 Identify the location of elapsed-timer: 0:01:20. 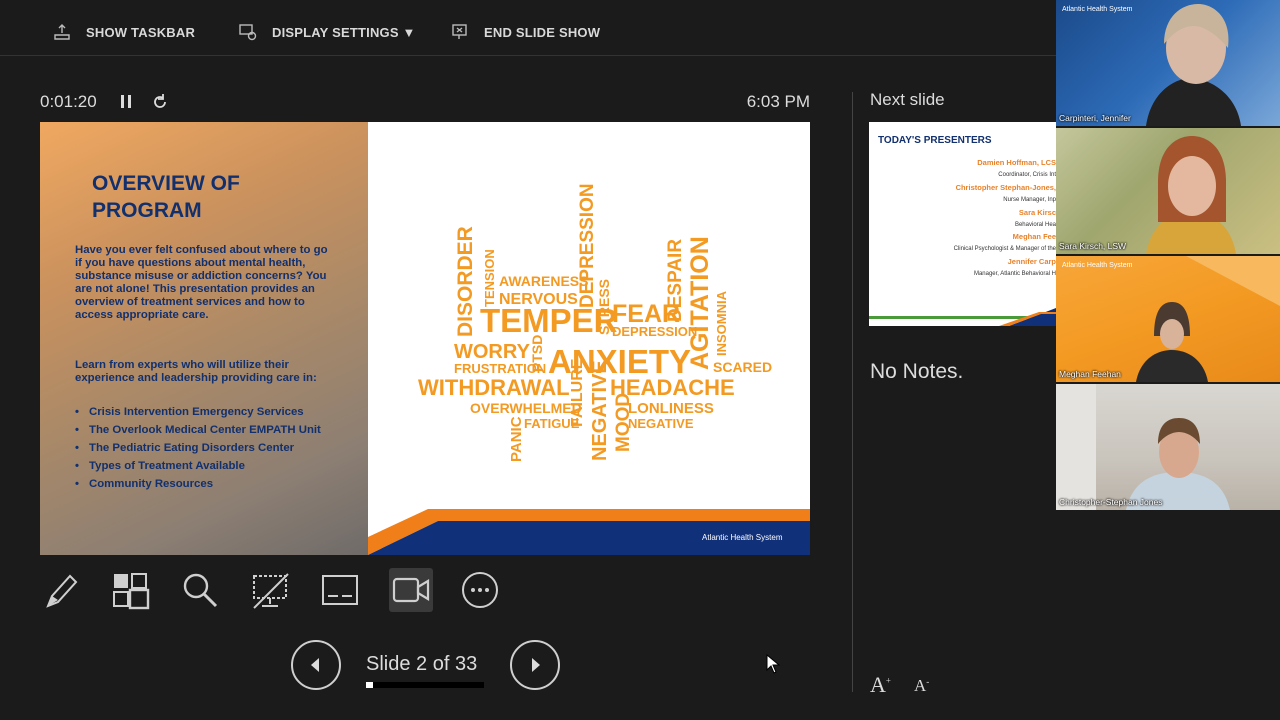
(68, 101).